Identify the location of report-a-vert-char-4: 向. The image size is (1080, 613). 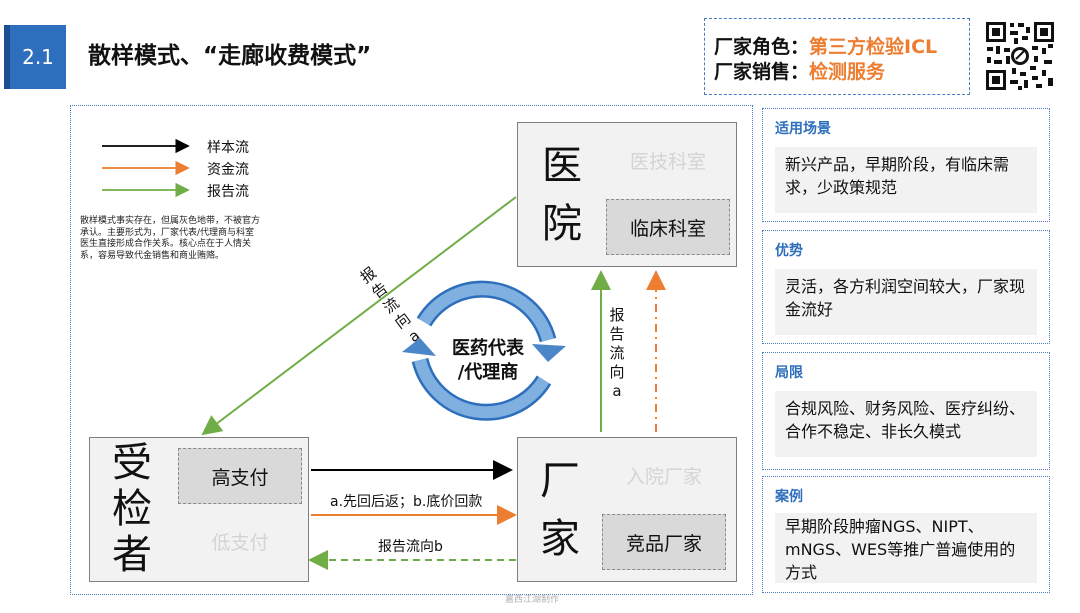
(617, 372).